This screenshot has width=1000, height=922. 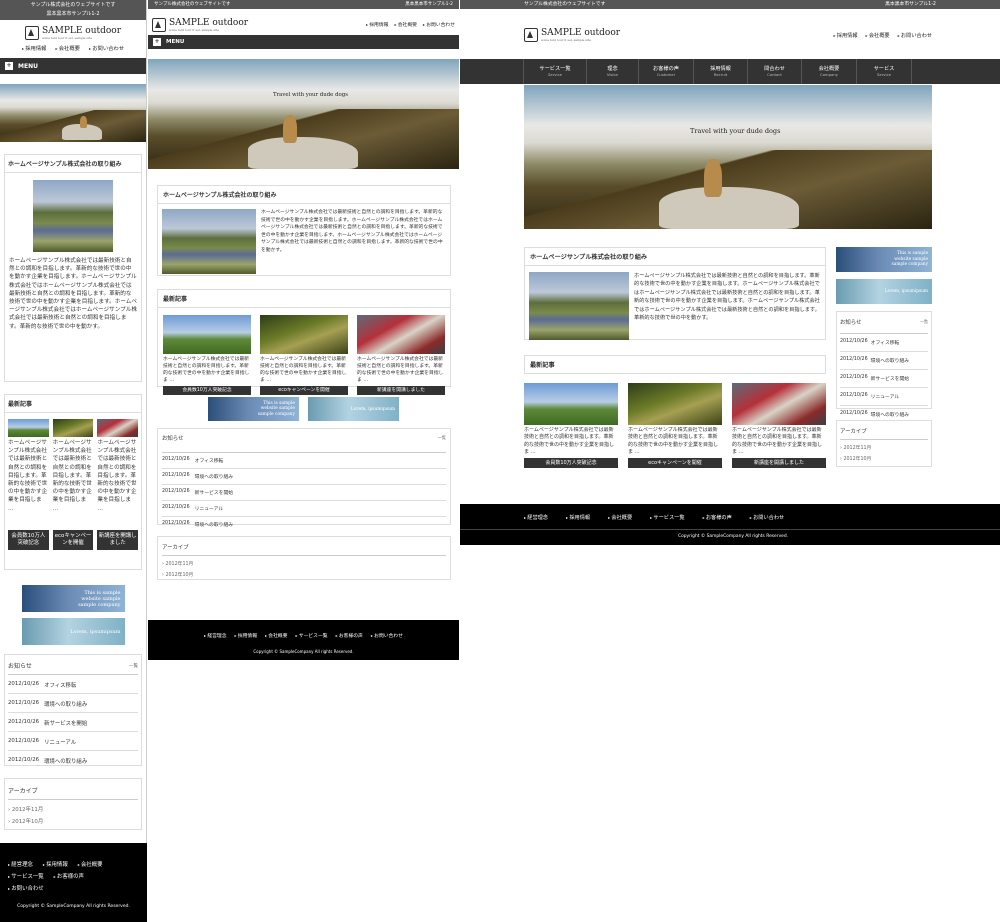 I want to click on global-nav-item: 採用情報 Recruit, so click(x=721, y=71).